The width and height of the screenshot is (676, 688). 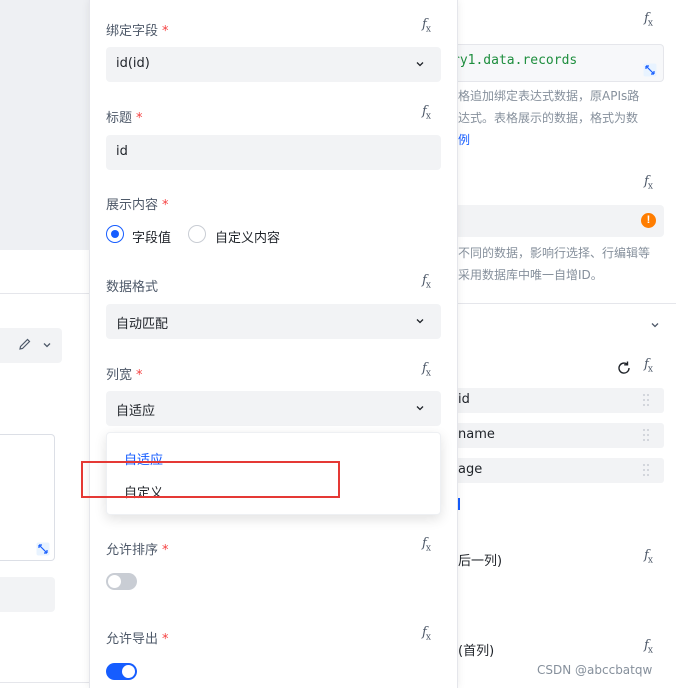 I want to click on refresh-icon, so click(x=624, y=368).